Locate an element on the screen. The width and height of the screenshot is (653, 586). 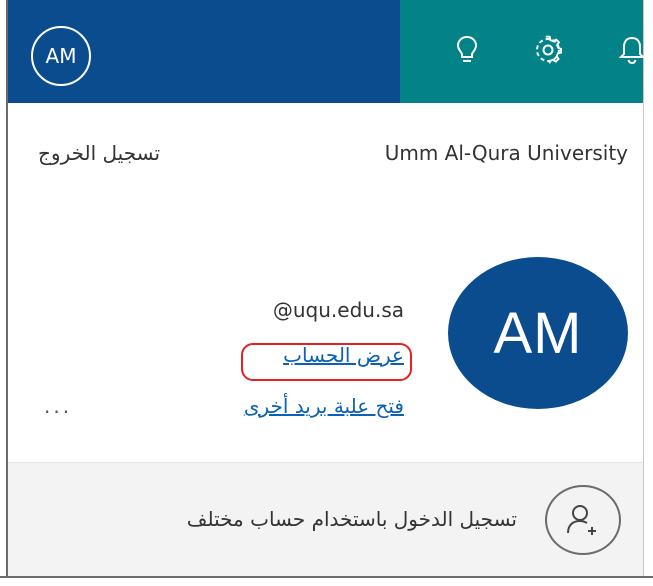
gear-icon is located at coordinates (548, 50).